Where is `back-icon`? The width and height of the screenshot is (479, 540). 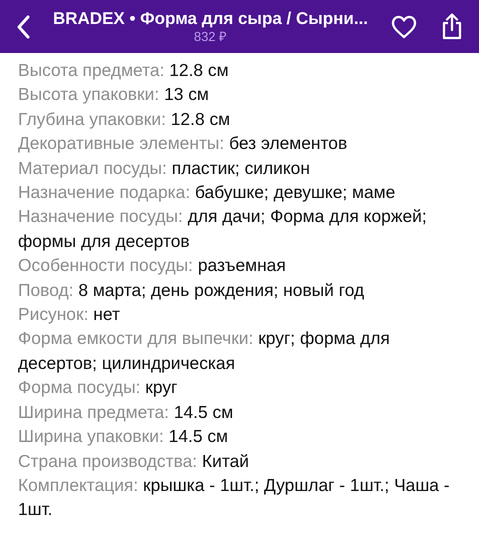 back-icon is located at coordinates (23, 26).